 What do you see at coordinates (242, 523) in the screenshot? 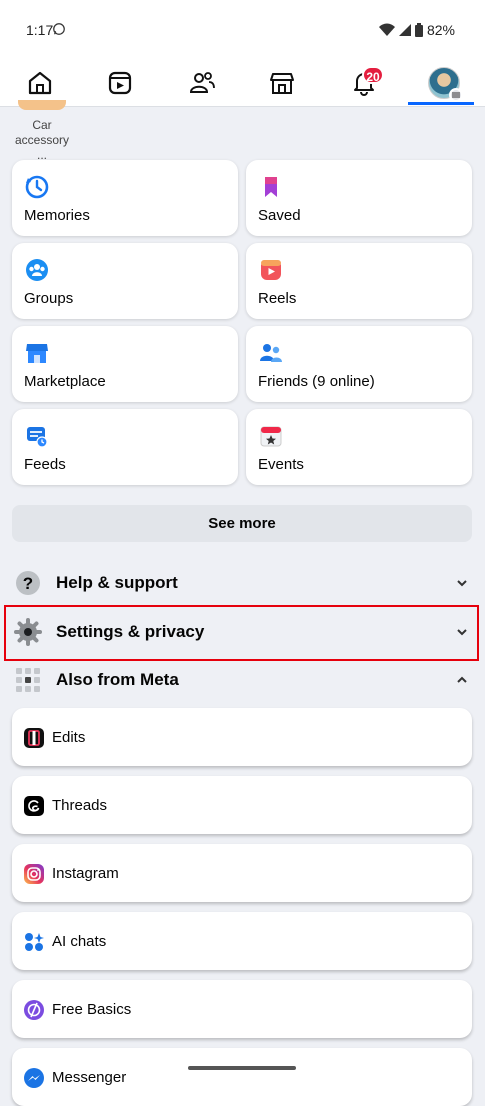
I see `see-more-button: See more` at bounding box center [242, 523].